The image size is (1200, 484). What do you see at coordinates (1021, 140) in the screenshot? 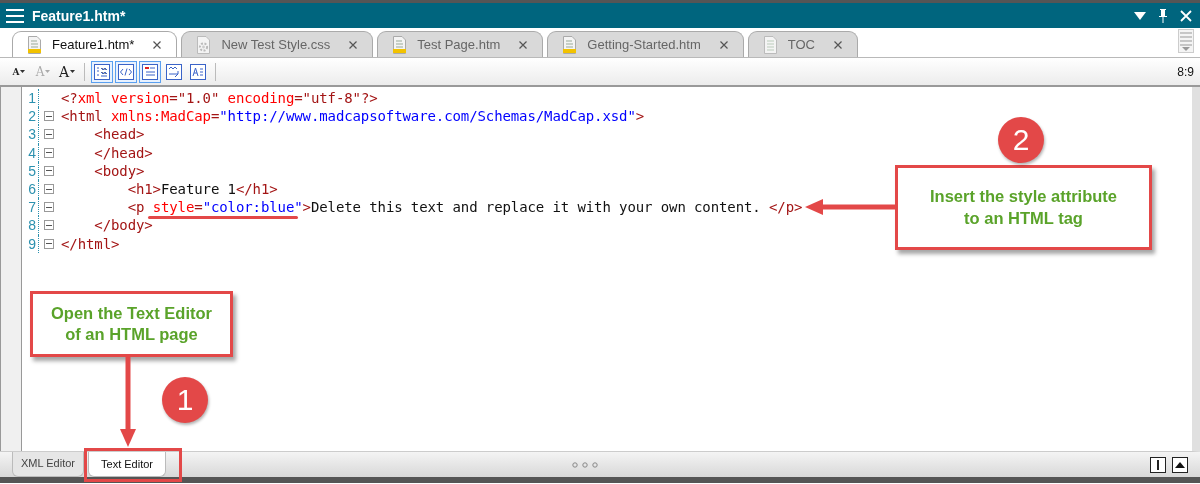
I see `number-badge: 2` at bounding box center [1021, 140].